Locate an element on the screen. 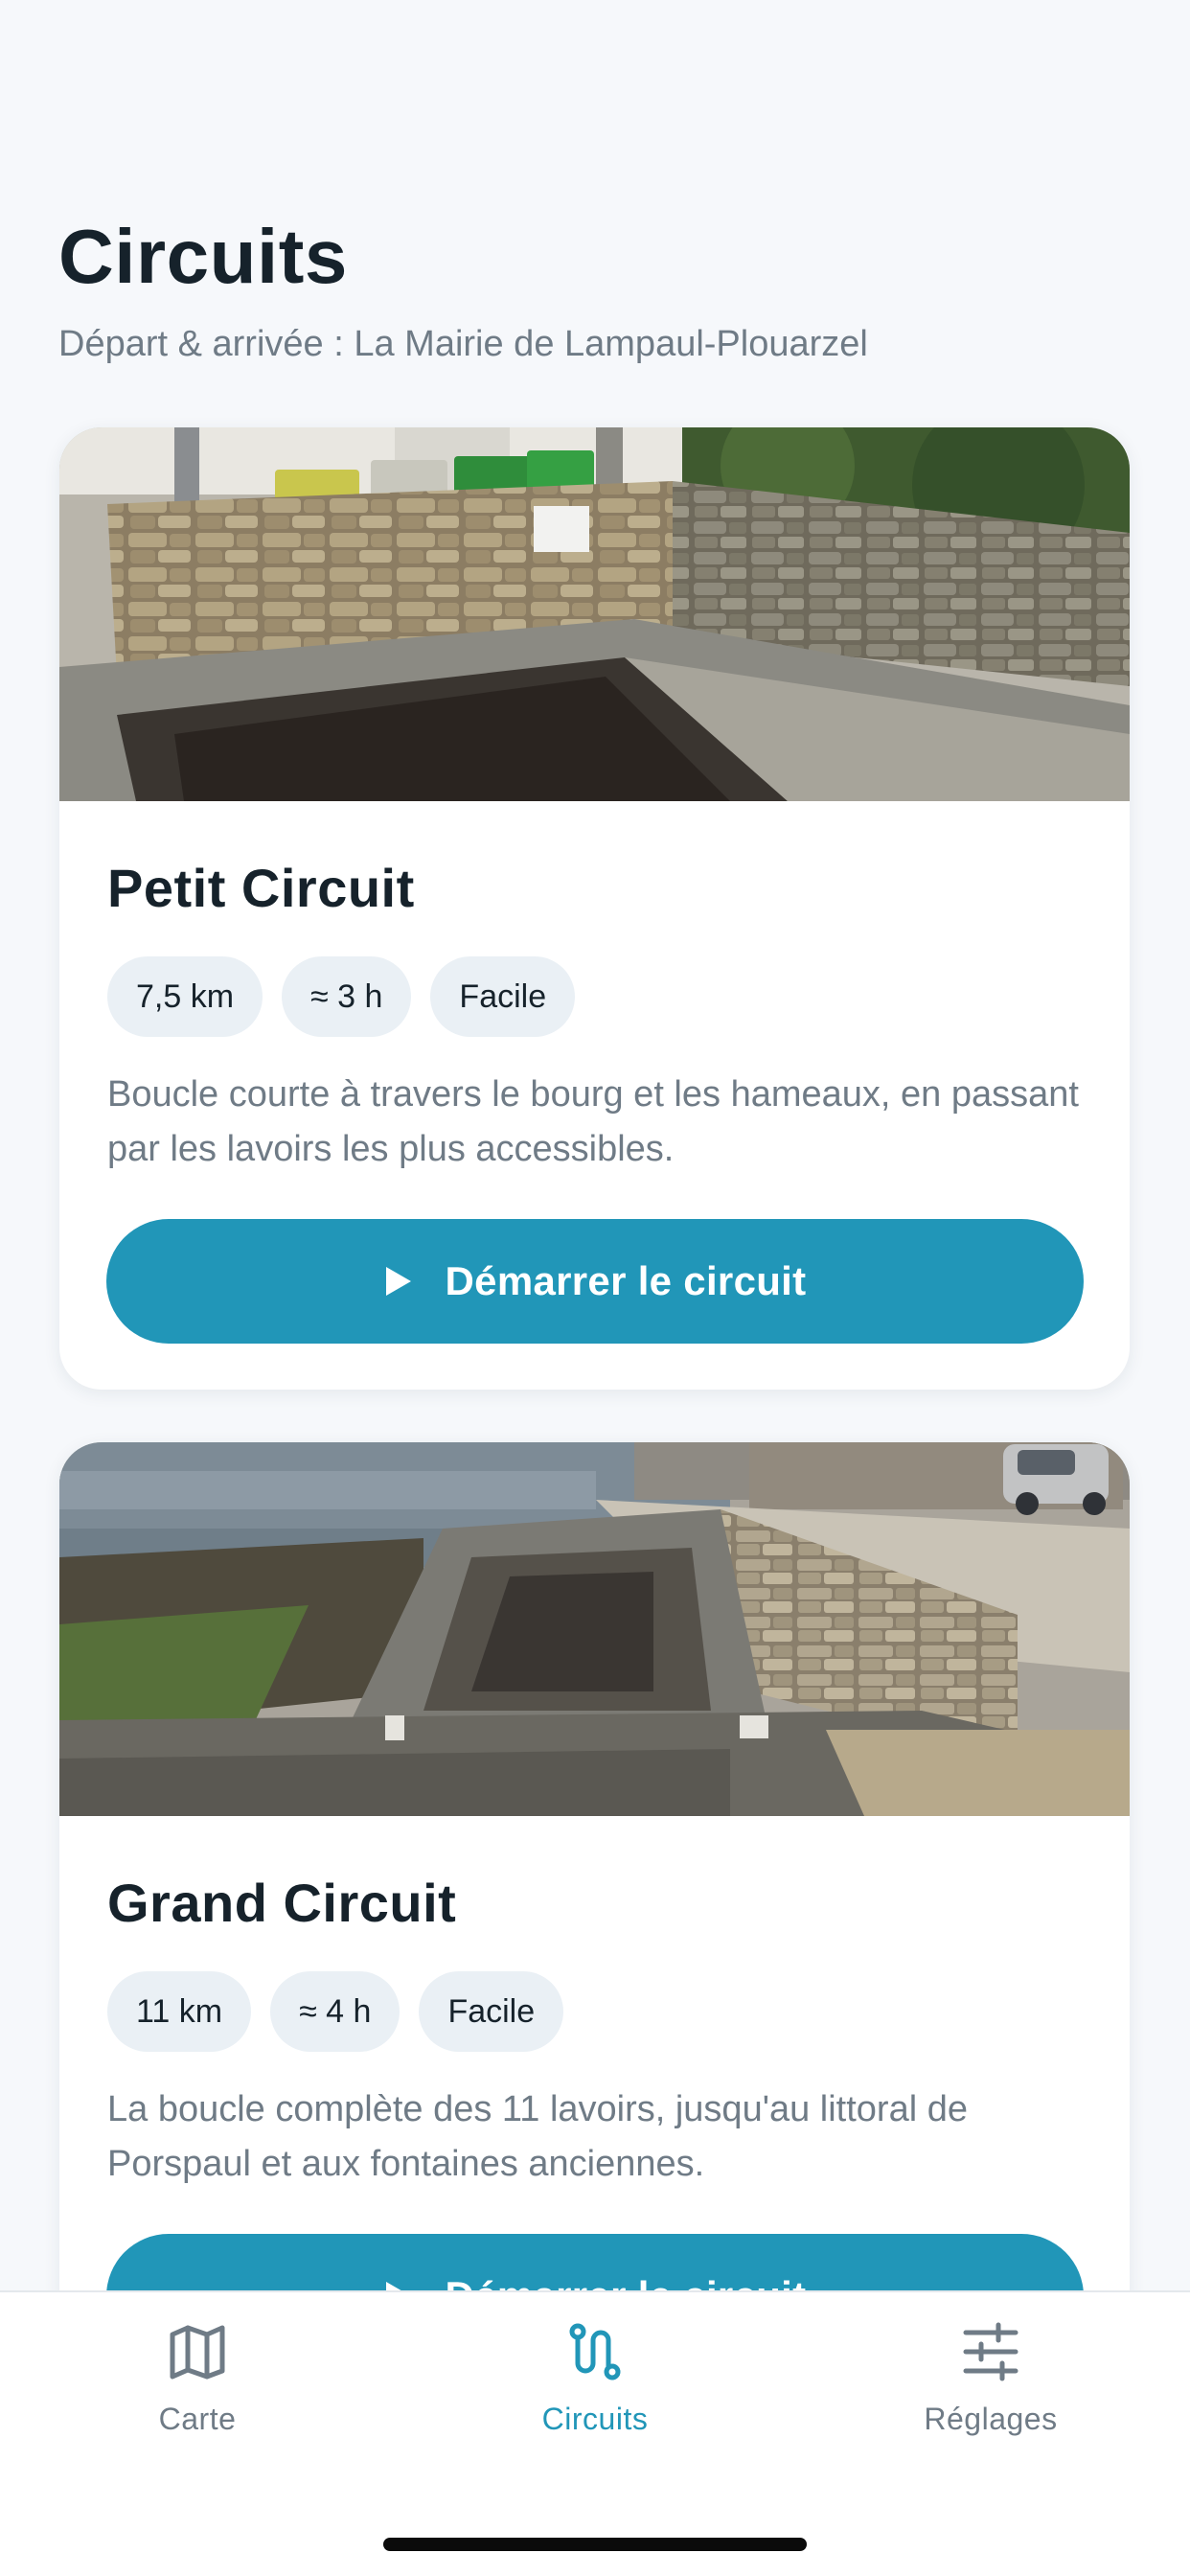 Image resolution: width=1190 pixels, height=2576 pixels. map-icon is located at coordinates (198, 2352).